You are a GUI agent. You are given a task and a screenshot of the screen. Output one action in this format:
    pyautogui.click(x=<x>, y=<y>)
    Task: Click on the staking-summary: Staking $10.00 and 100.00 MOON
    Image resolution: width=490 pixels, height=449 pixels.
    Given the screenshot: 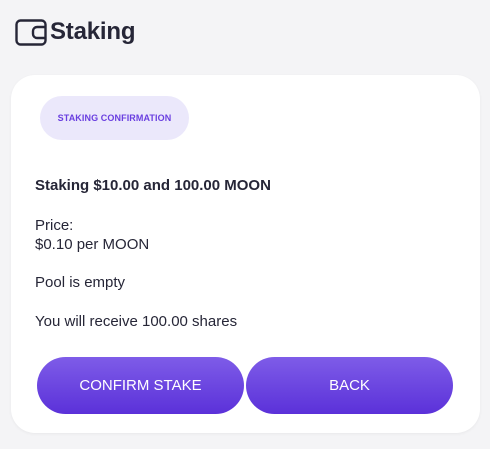 What is the action you would take?
    pyautogui.click(x=153, y=185)
    